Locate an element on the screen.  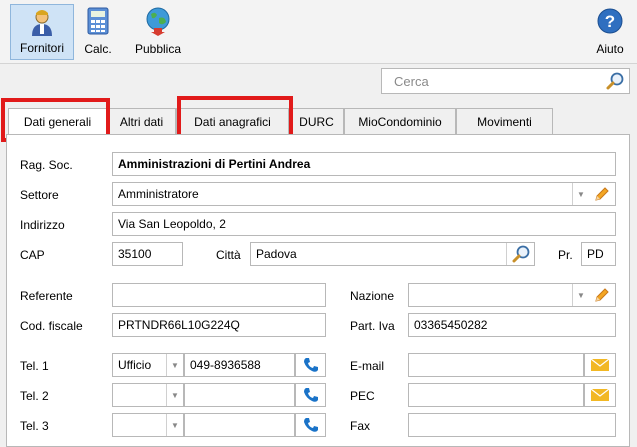
cap-field: 35100 is located at coordinates (147, 254).